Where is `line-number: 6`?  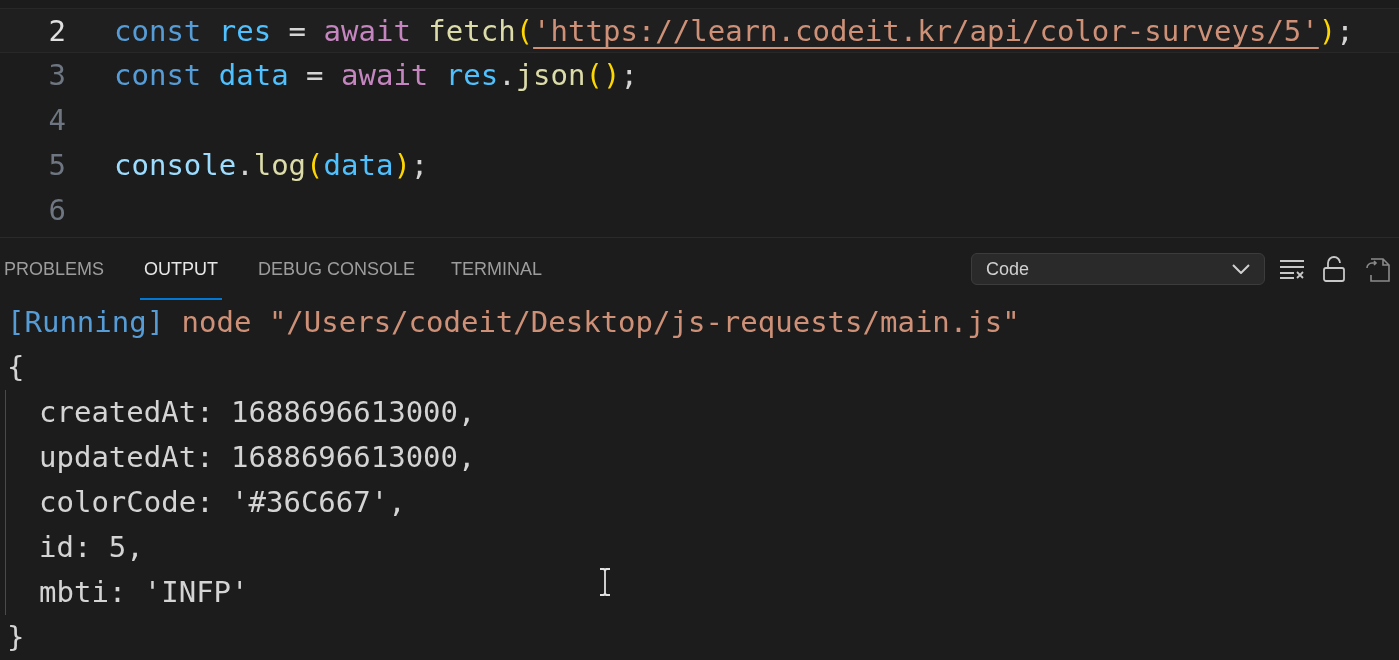 line-number: 6 is located at coordinates (56, 210).